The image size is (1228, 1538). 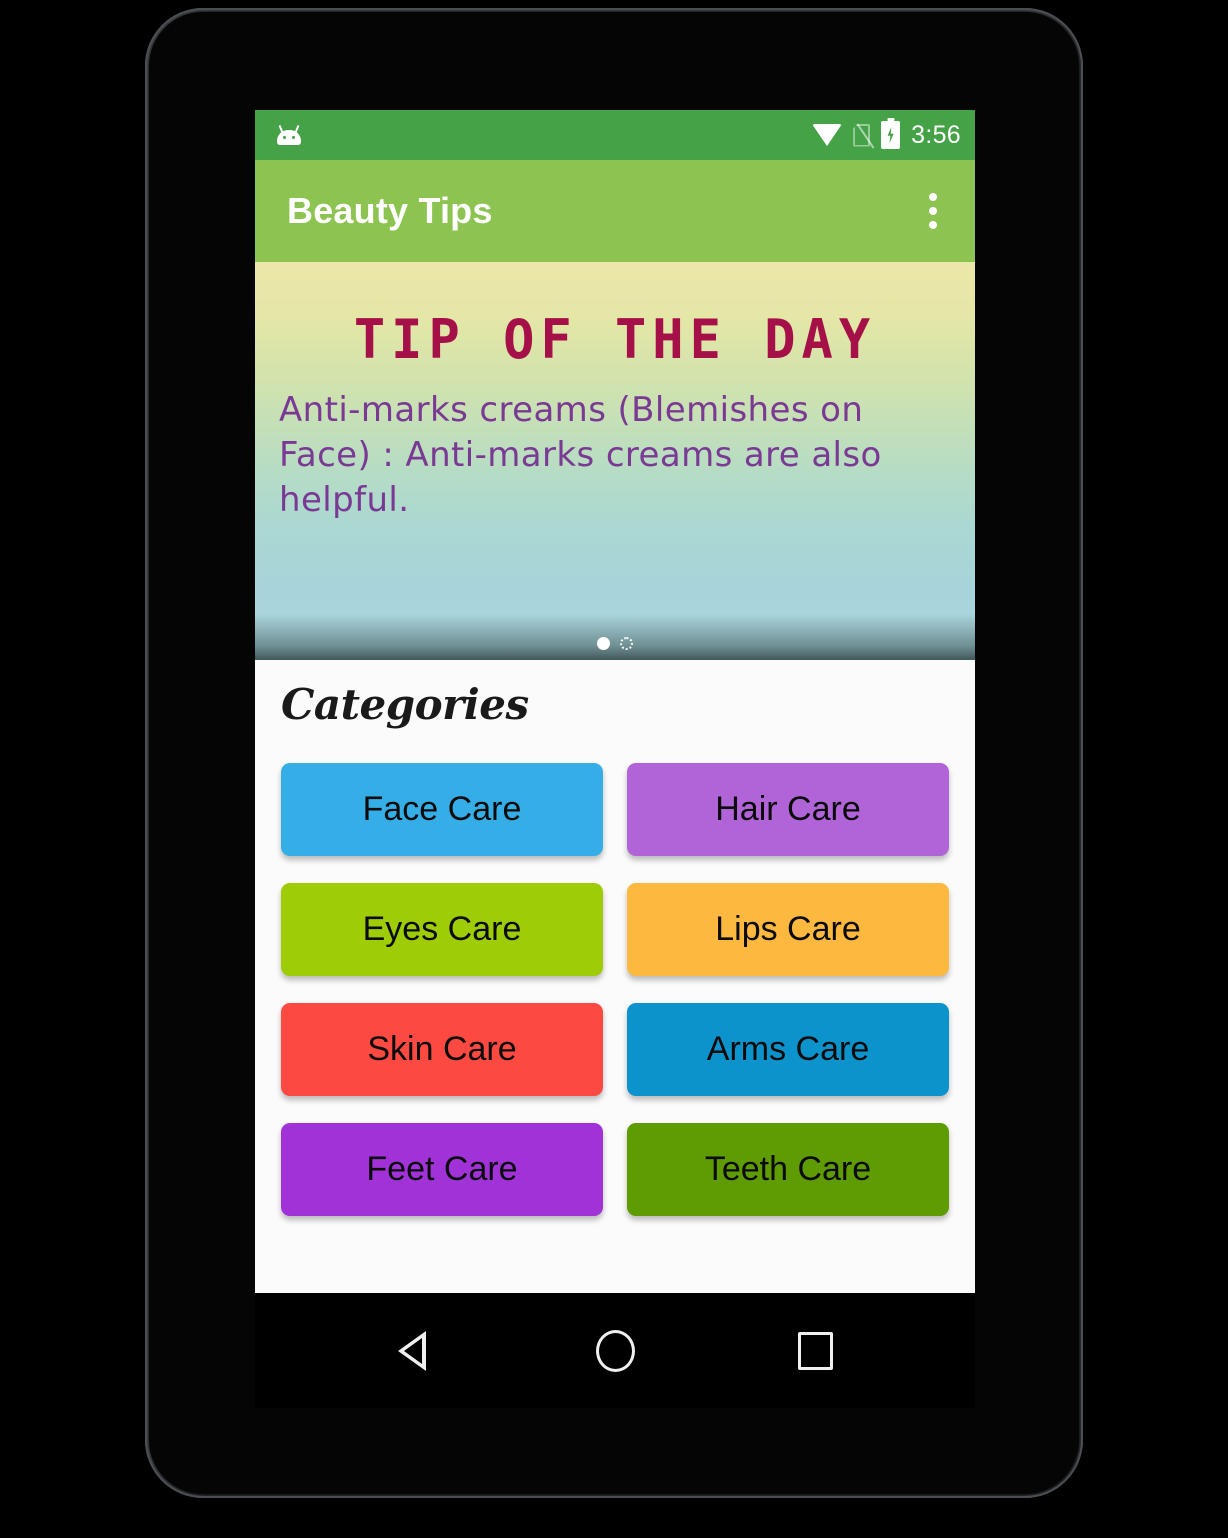 I want to click on nav-recents-button, so click(x=815, y=1351).